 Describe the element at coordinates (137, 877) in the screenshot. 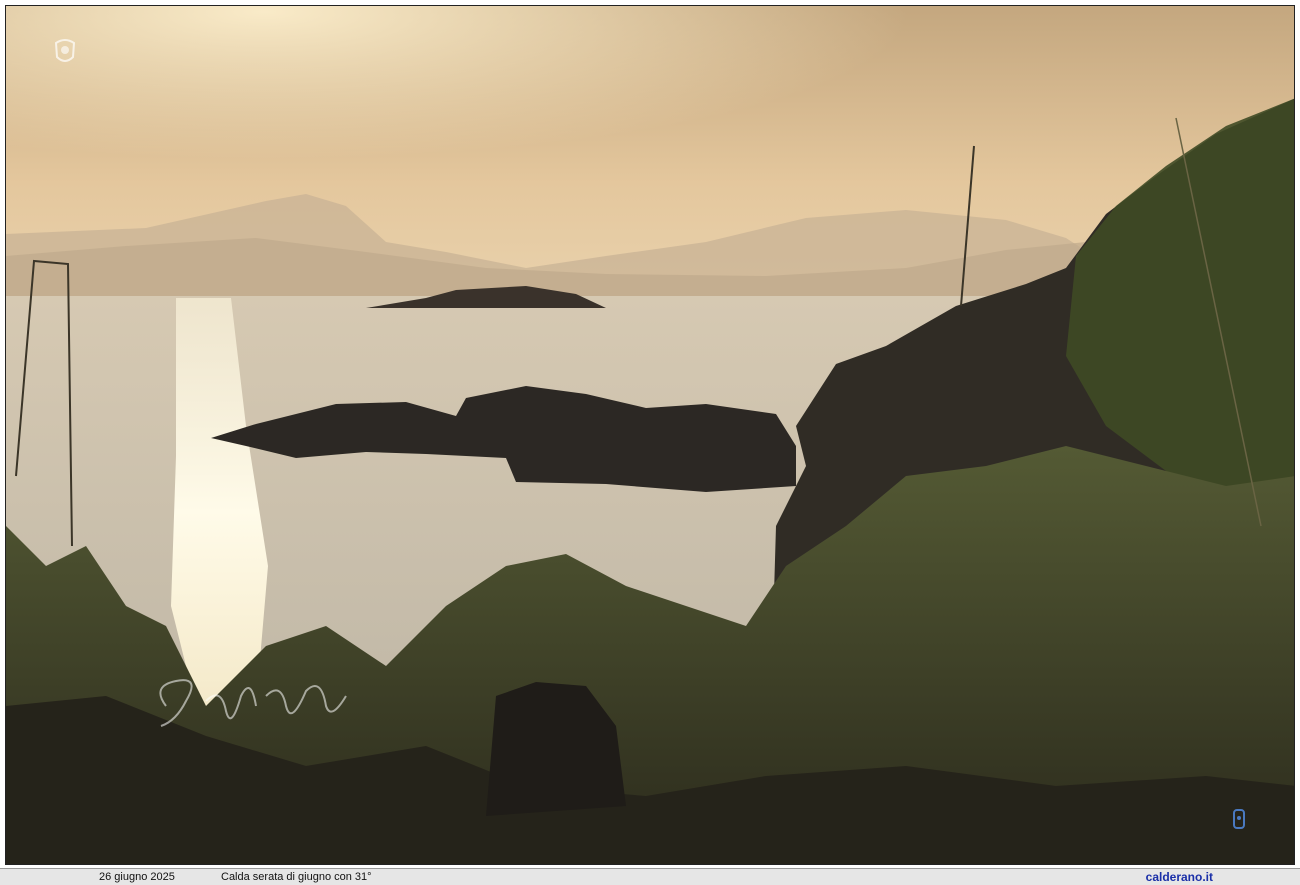

I see `caption-date: 26 giugno 2025` at that location.